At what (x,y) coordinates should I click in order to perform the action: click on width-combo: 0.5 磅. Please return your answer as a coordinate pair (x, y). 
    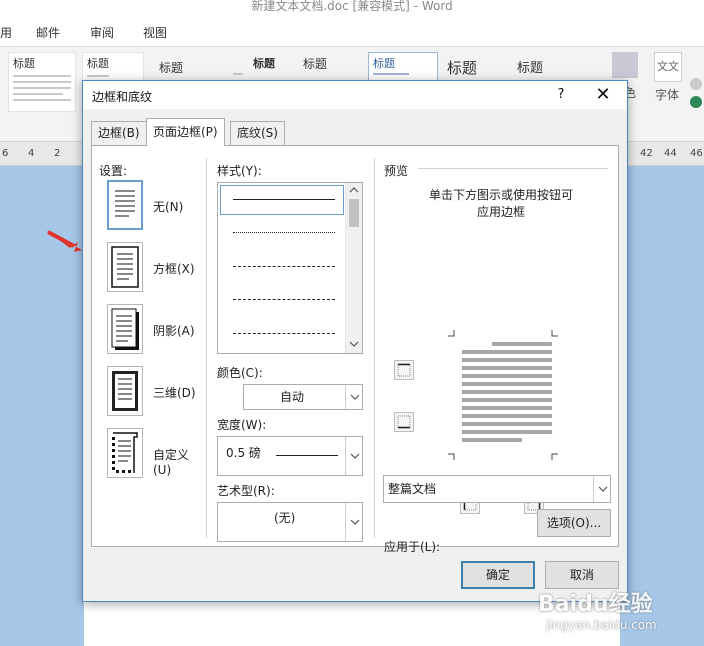
    Looking at the image, I should click on (290, 456).